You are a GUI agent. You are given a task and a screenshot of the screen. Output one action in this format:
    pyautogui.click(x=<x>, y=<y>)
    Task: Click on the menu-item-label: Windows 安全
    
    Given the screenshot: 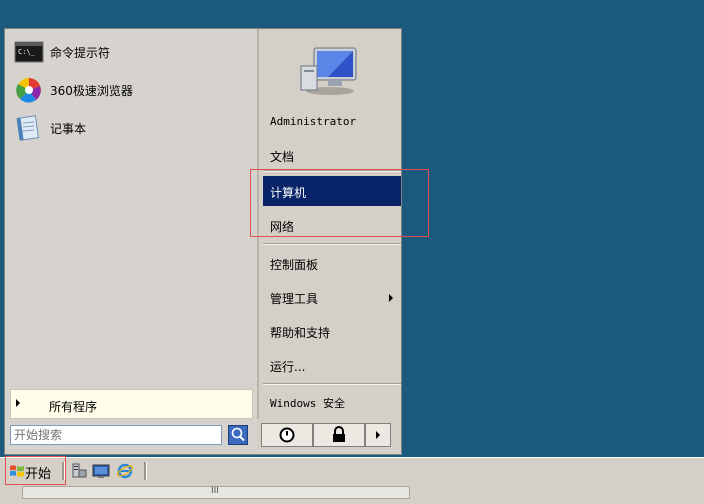 What is the action you would take?
    pyautogui.click(x=307, y=403)
    